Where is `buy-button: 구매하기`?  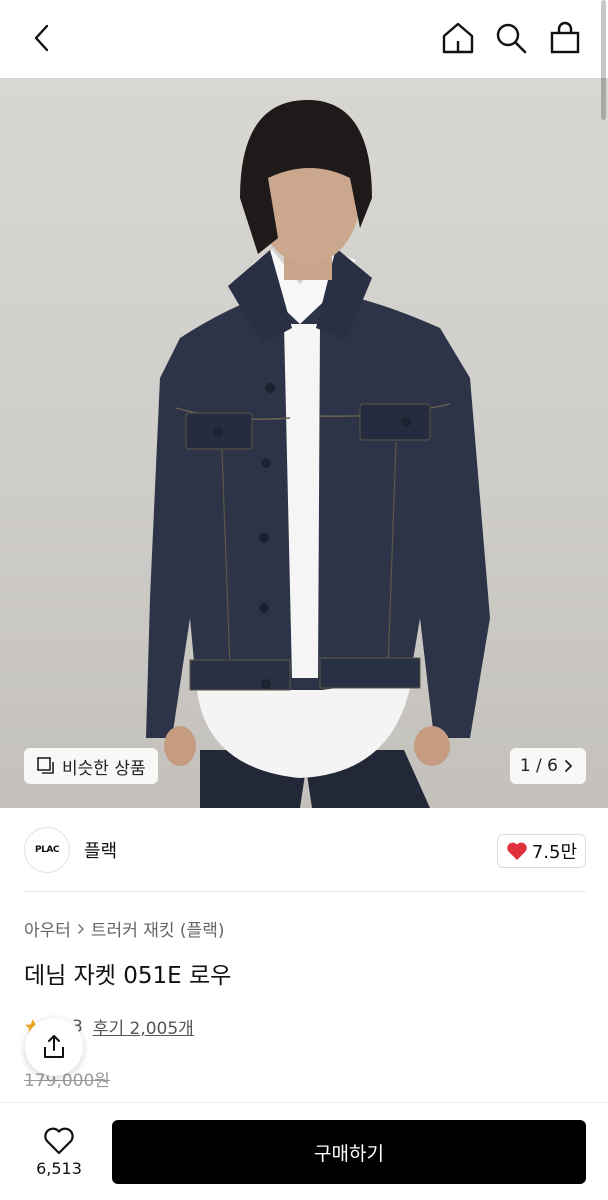
buy-button: 구매하기 is located at coordinates (349, 1152).